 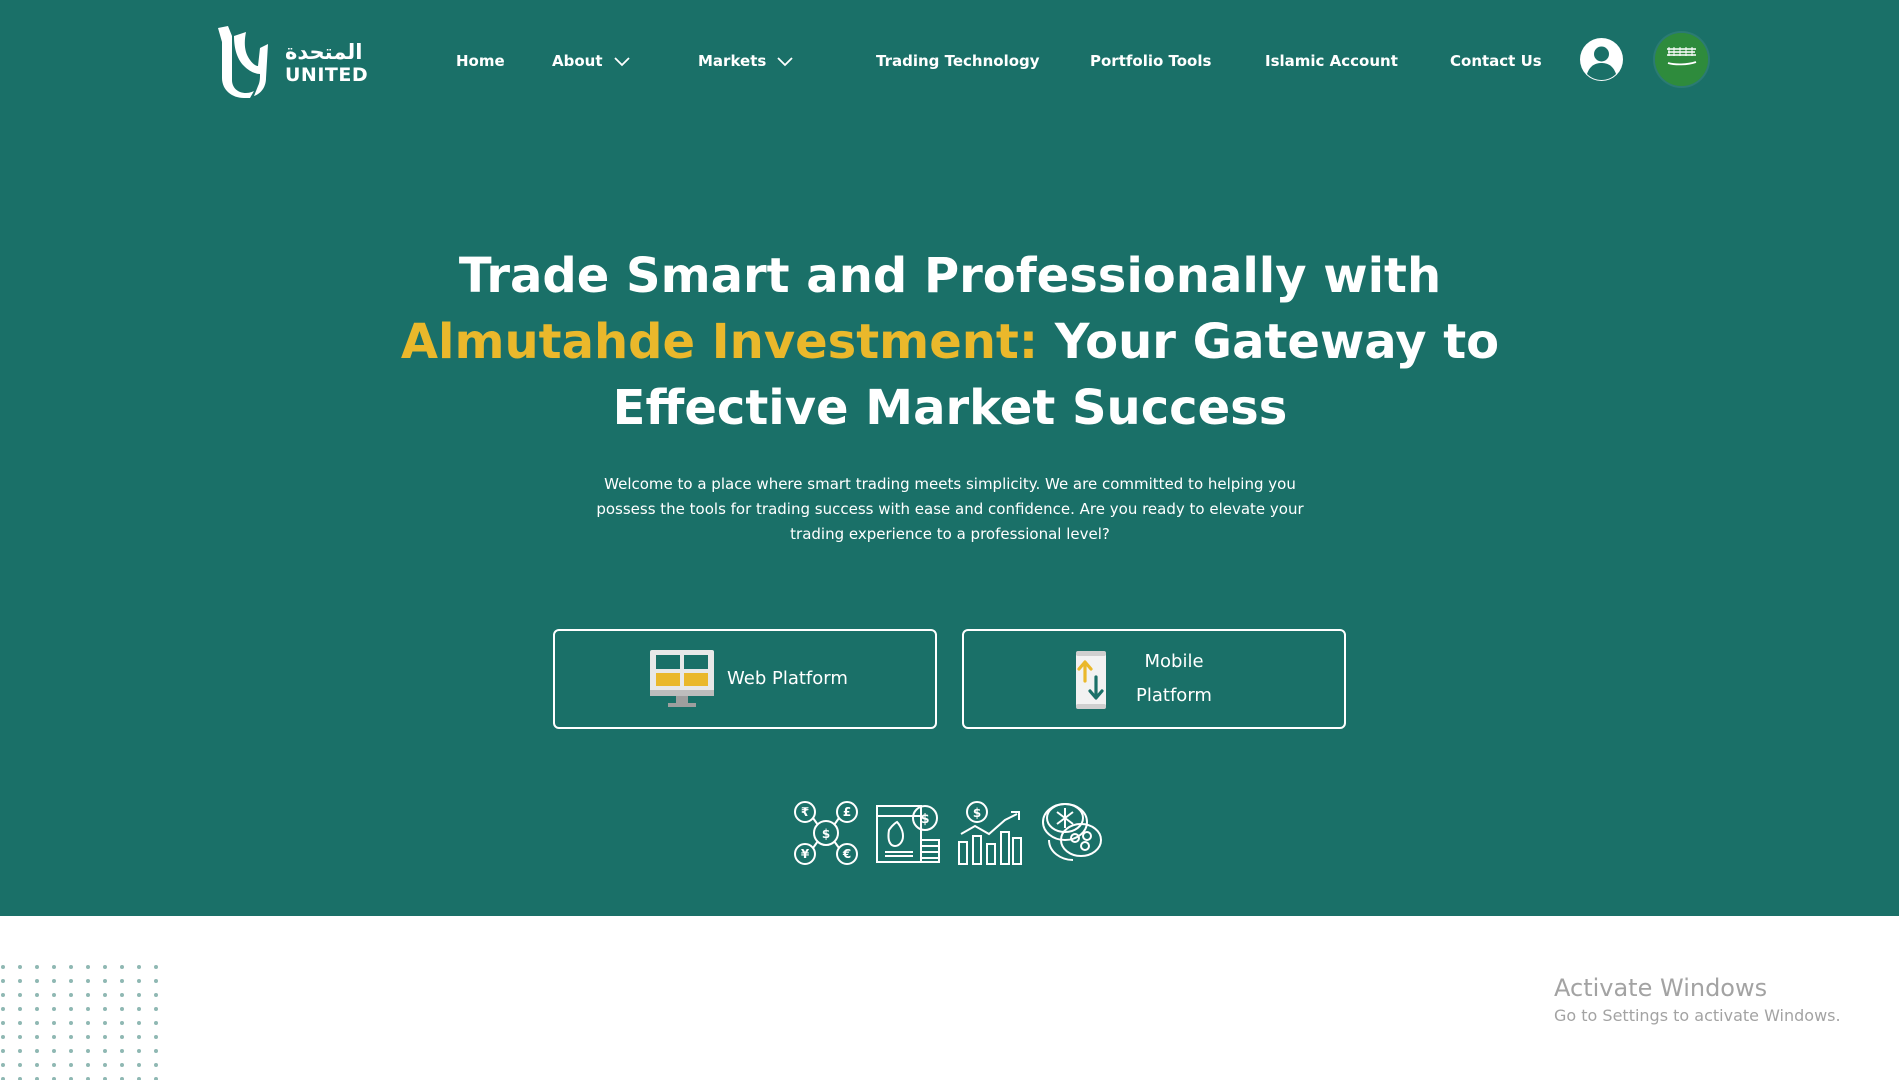 I want to click on mobile-platform-button: Mobile Platform, so click(x=1154, y=679).